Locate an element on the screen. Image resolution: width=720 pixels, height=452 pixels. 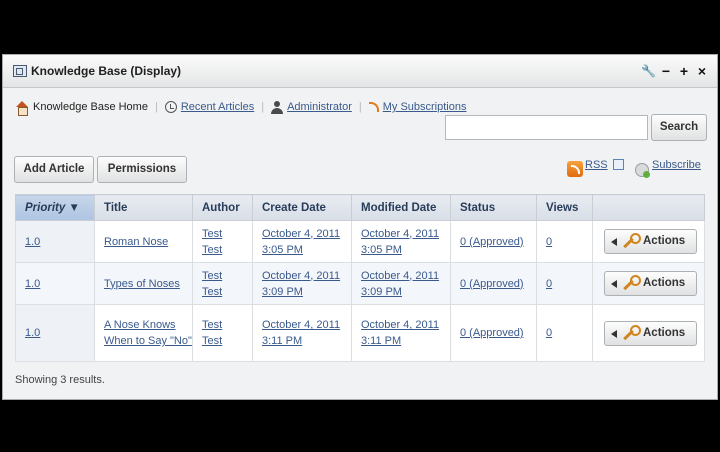
rss-feed-icon is located at coordinates (575, 169).